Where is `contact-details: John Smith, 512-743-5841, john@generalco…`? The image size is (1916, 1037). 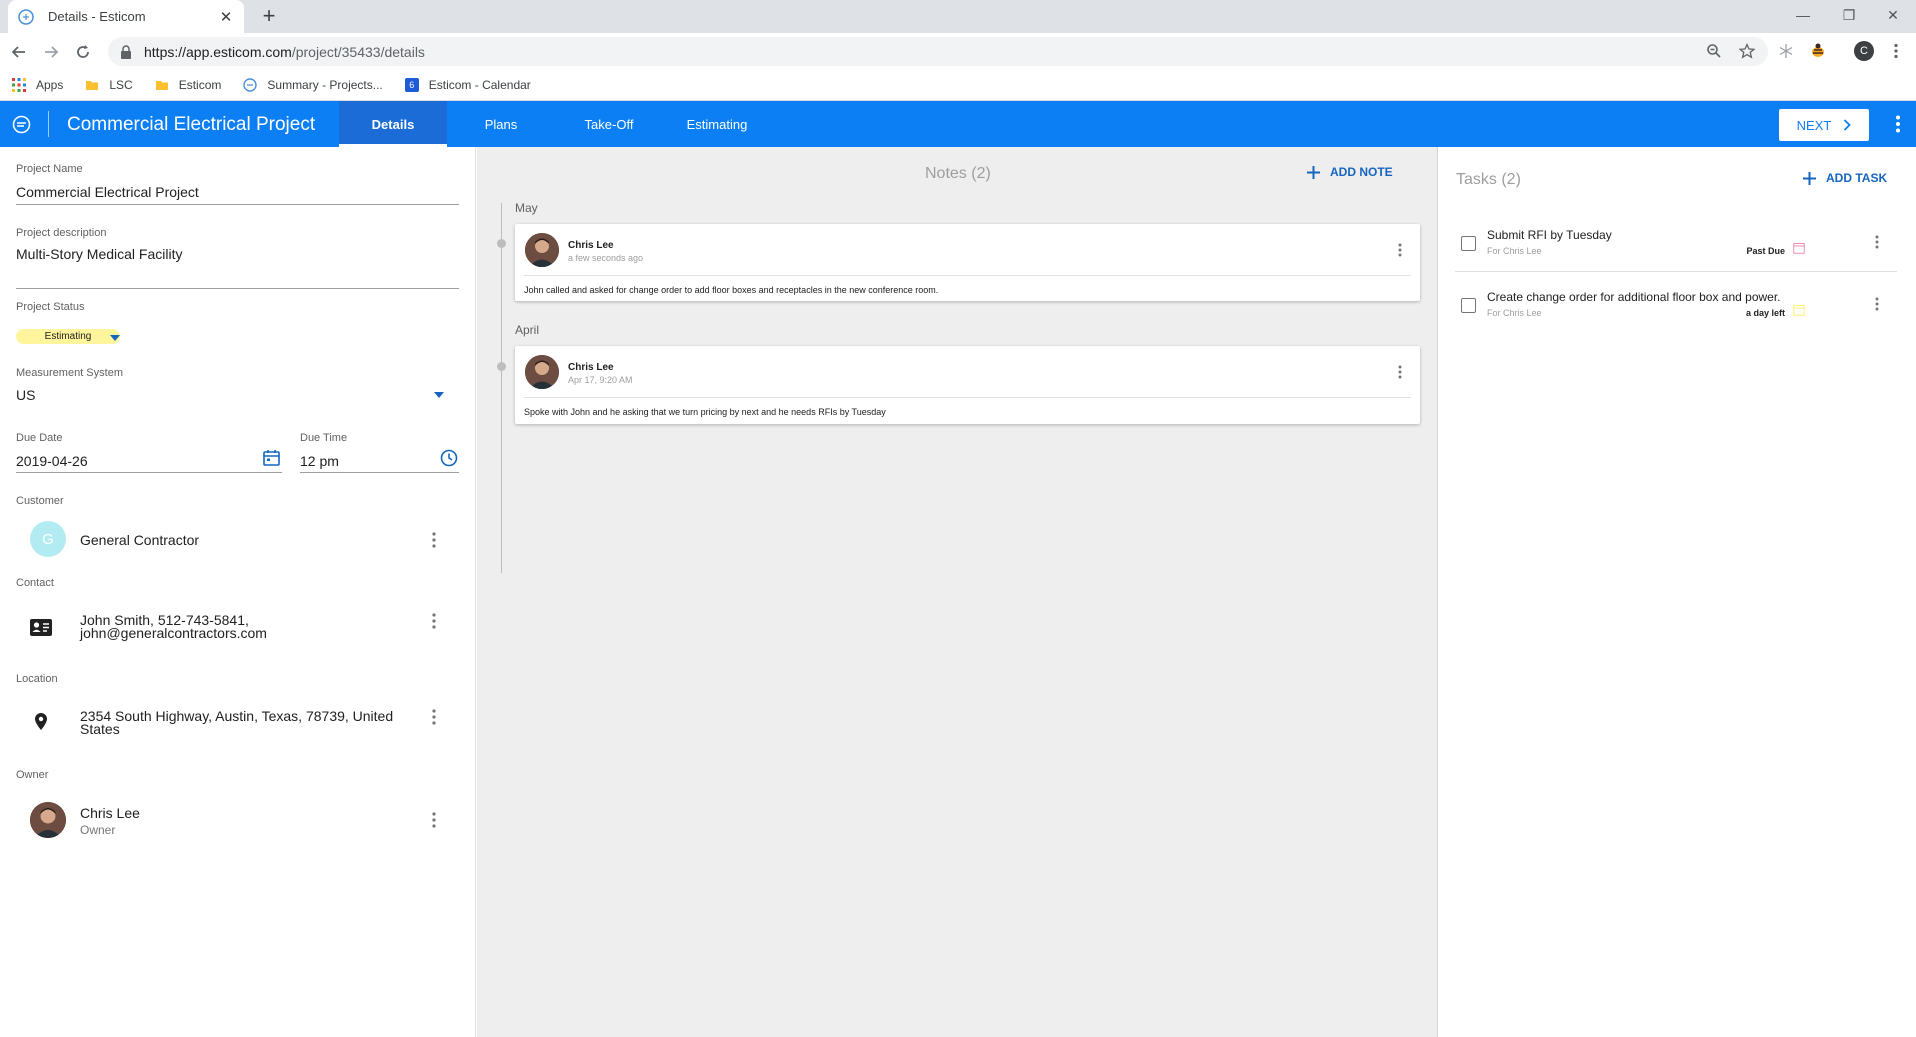 contact-details: John Smith, 512-743-5841, john@generalco… is located at coordinates (173, 627).